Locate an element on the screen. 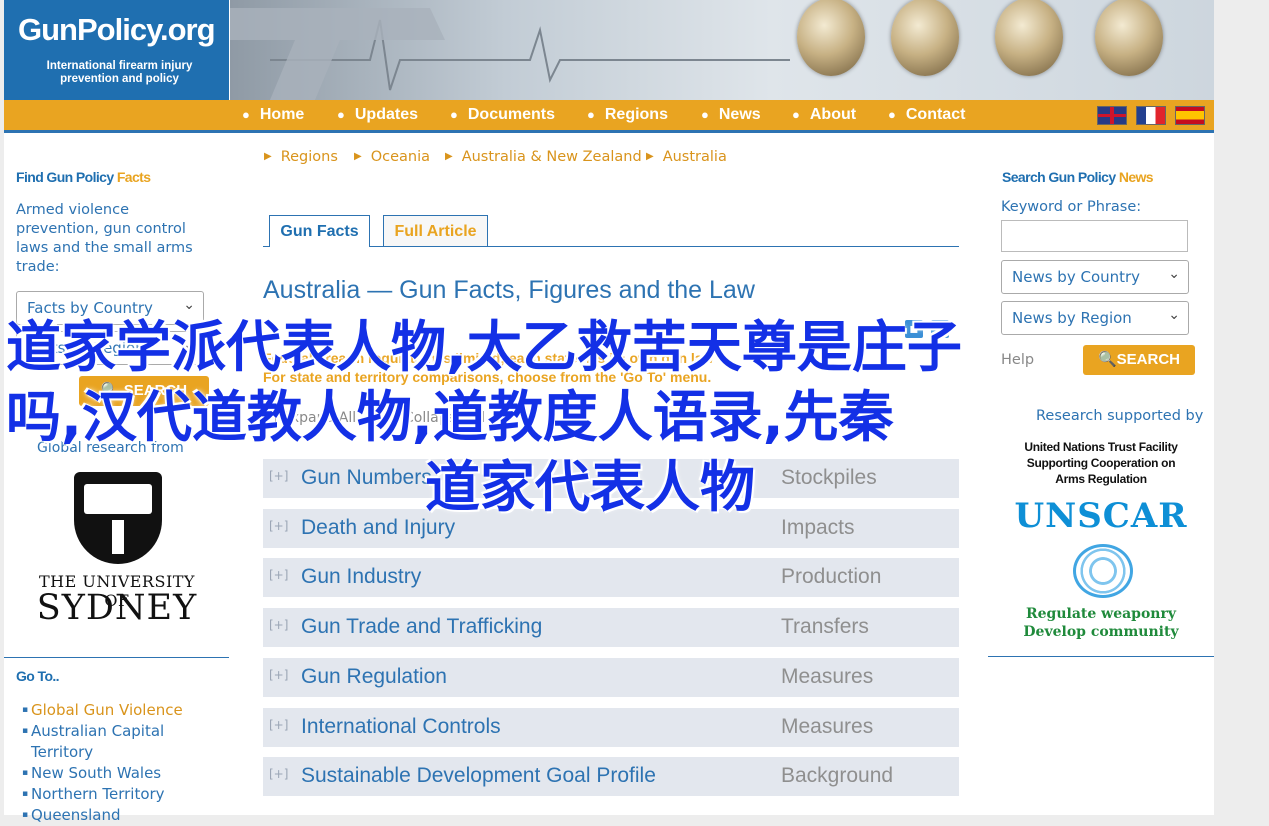  header-banner is located at coordinates (722, 50).